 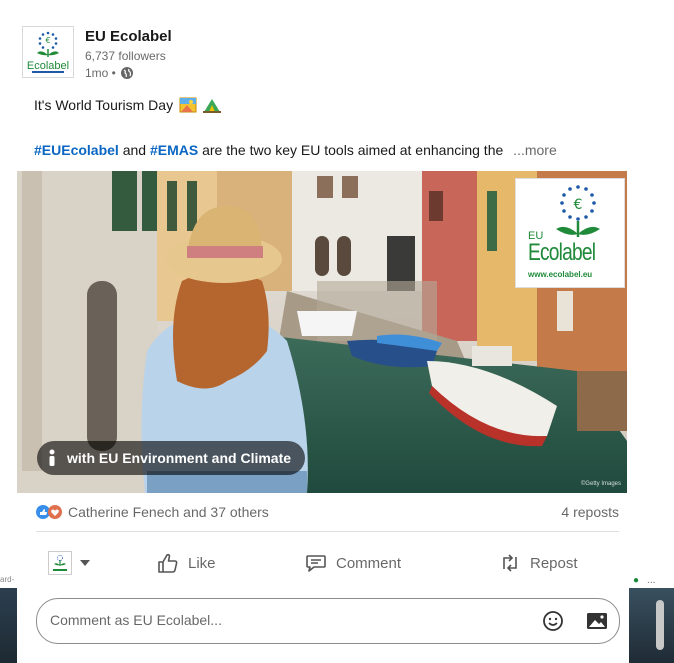 What do you see at coordinates (168, 563) in the screenshot?
I see `thumbs-up-icon` at bounding box center [168, 563].